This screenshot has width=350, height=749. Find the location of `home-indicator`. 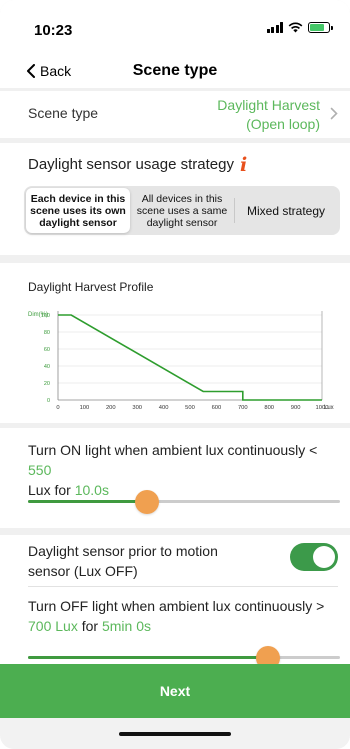

home-indicator is located at coordinates (175, 734).